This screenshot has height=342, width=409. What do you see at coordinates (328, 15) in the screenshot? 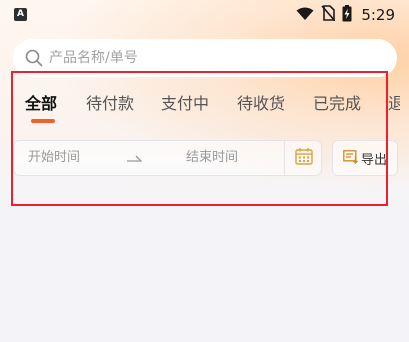
I see `no-sim-icon` at bounding box center [328, 15].